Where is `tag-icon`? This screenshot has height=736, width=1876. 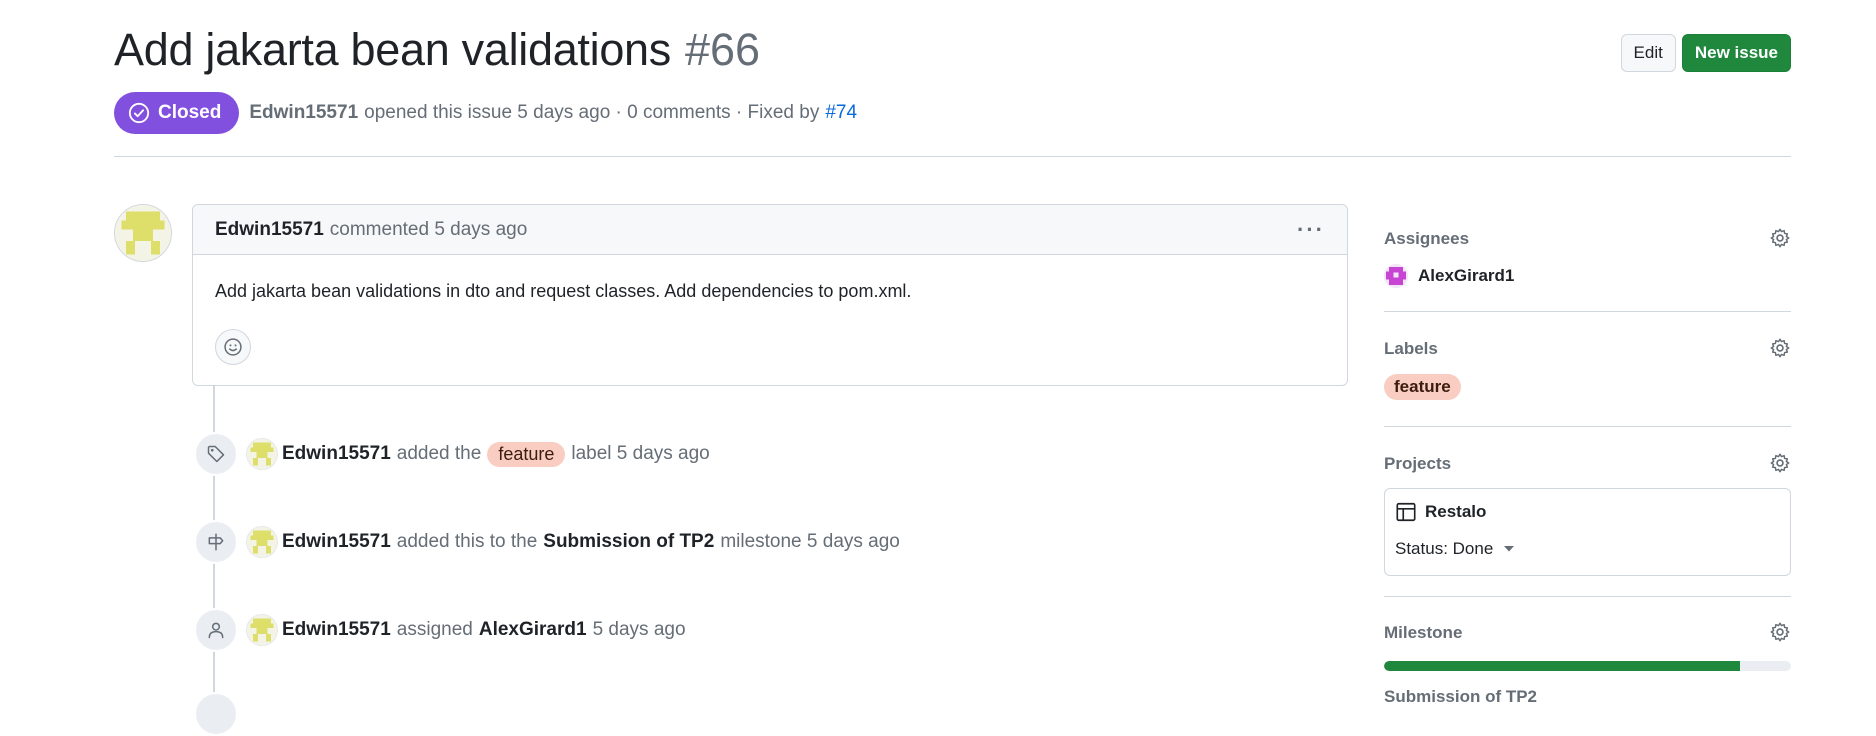 tag-icon is located at coordinates (216, 454).